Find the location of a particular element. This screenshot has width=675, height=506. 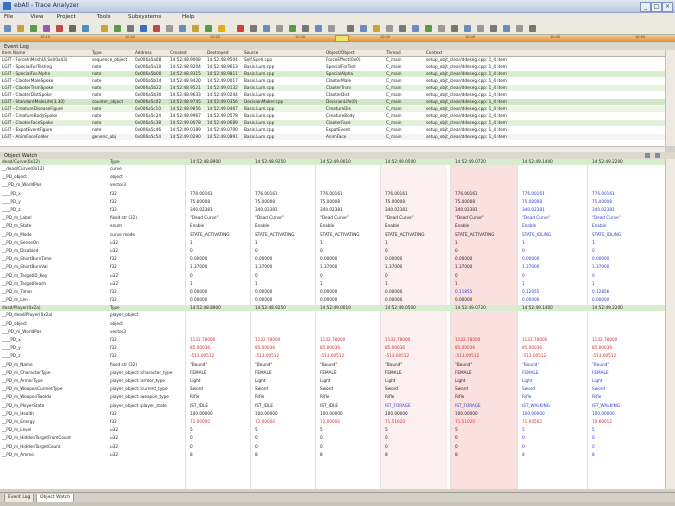

column-header: Address is located at coordinates (143, 53).